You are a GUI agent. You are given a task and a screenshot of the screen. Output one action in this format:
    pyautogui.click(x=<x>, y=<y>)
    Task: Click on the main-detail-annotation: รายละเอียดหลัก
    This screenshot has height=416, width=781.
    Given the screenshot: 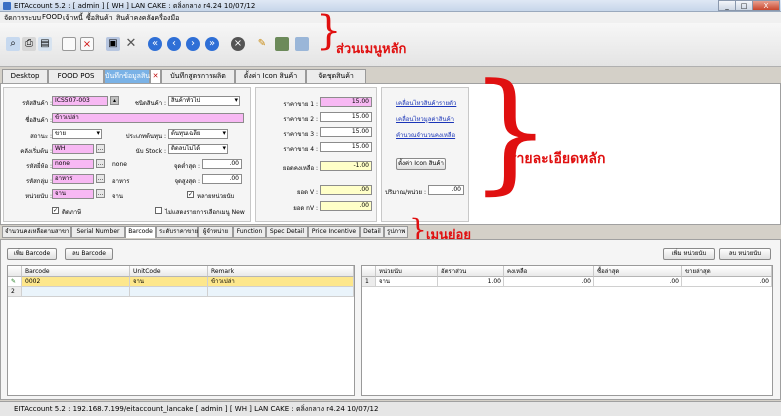 What is the action you would take?
    pyautogui.click(x=557, y=159)
    